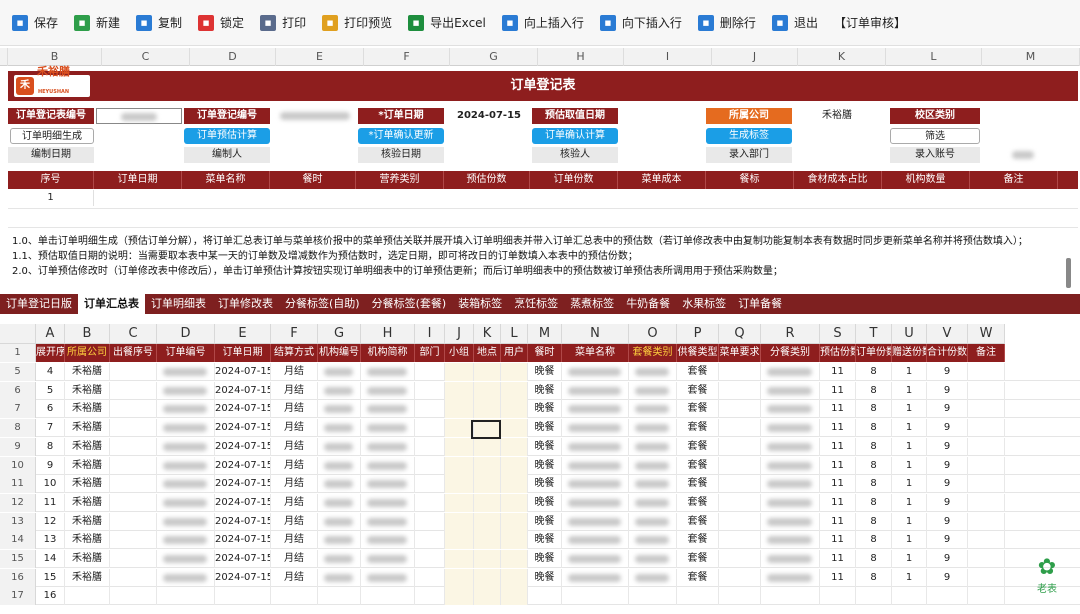 This screenshot has width=1080, height=614. I want to click on sheet-column-letter: U, so click(909, 334).